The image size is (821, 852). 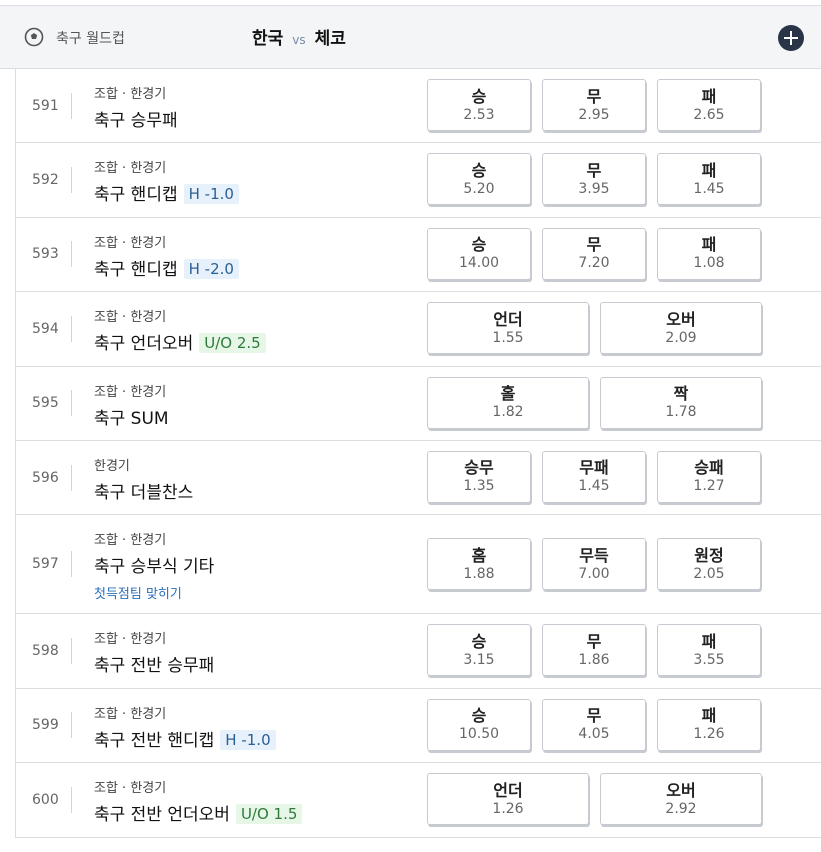 What do you see at coordinates (479, 564) in the screenshot?
I see `odds-button: 홈 1.88` at bounding box center [479, 564].